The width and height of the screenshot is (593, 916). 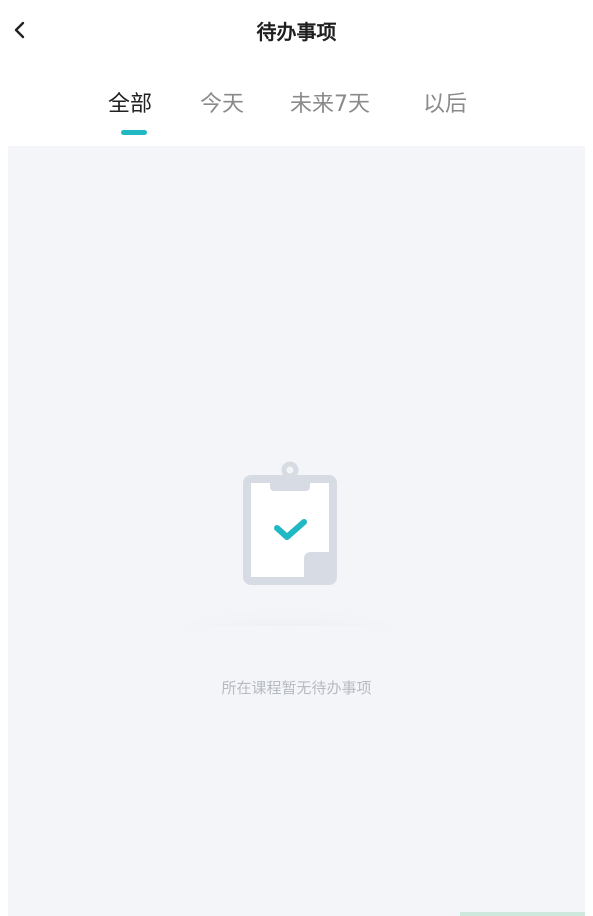 I want to click on empty-state-message: 所在课程暂无待办事项, so click(x=296, y=688).